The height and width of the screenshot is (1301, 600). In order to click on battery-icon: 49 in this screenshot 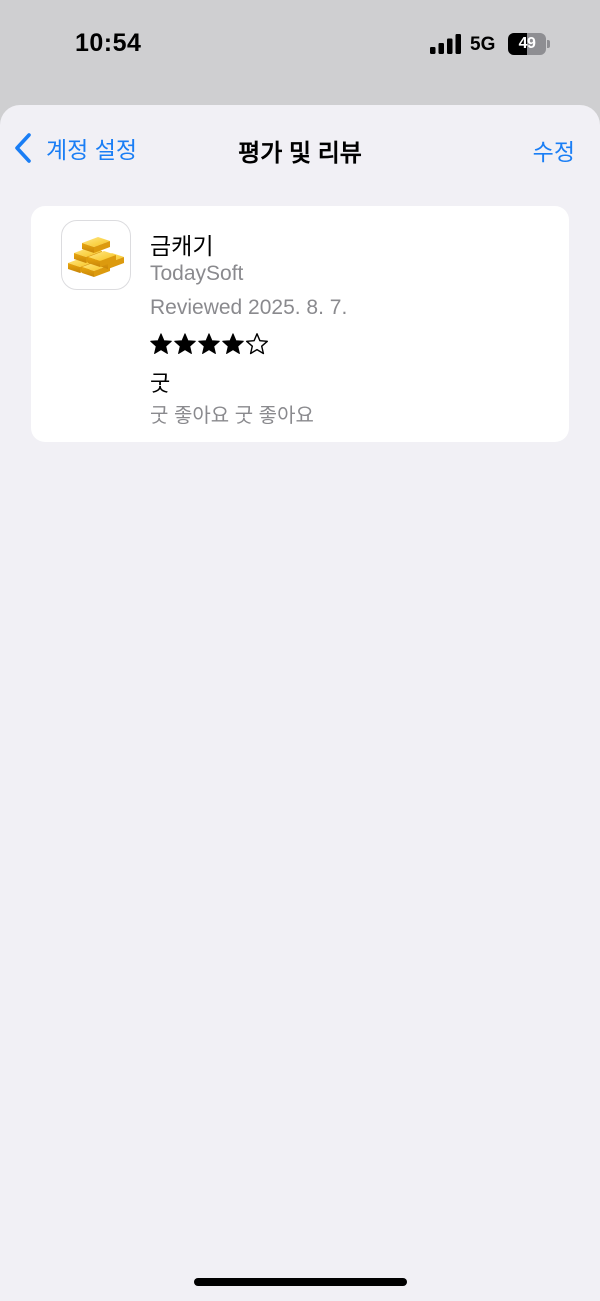, I will do `click(529, 44)`.